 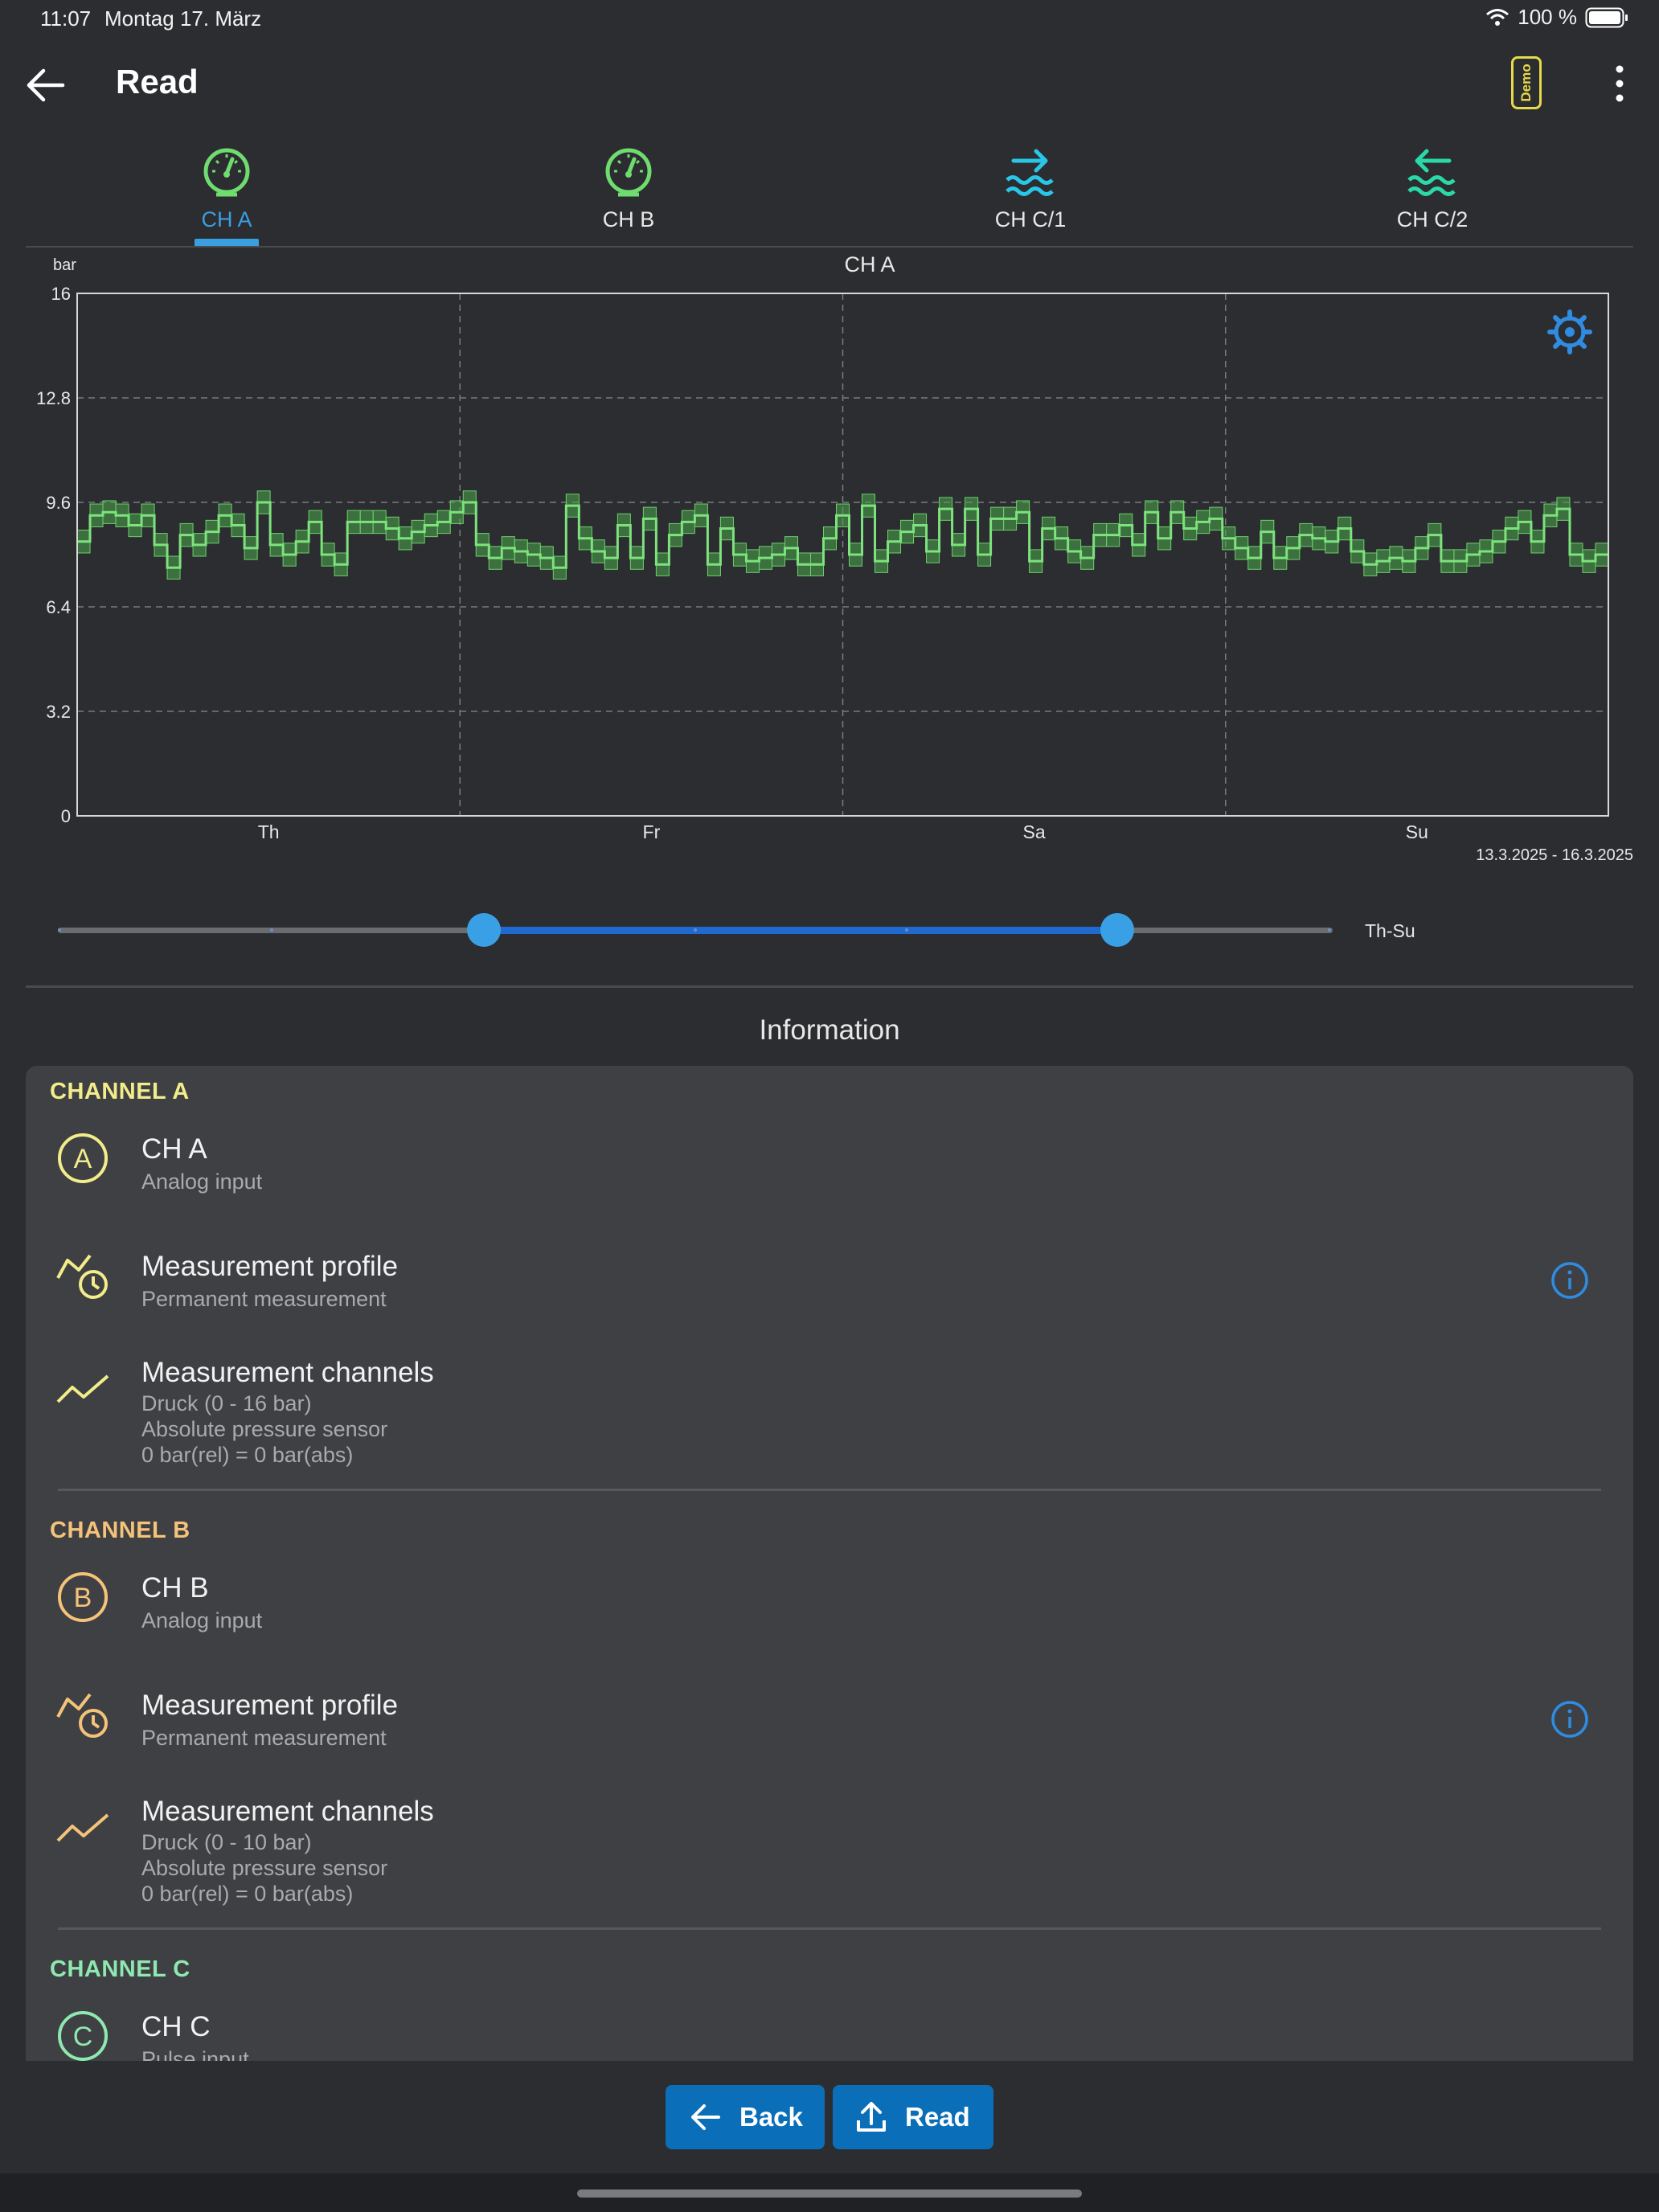 I want to click on tab-label: CH A, so click(x=227, y=219).